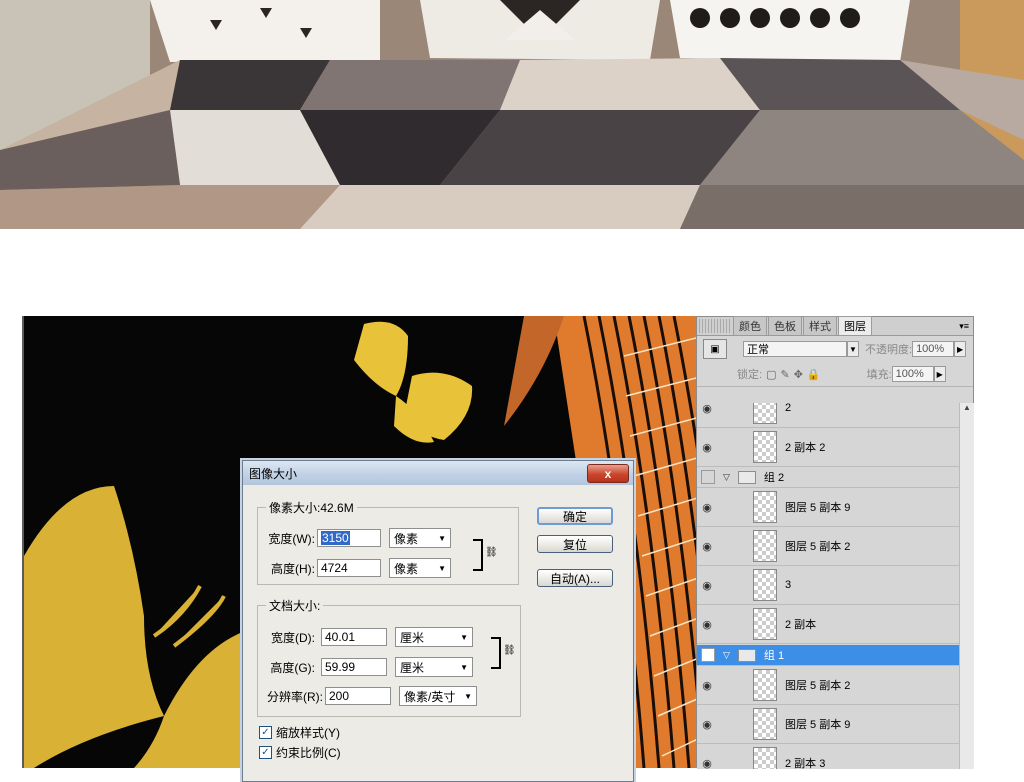  Describe the element at coordinates (349, 538) in the screenshot. I see `pixel-width-input: 3150` at that location.